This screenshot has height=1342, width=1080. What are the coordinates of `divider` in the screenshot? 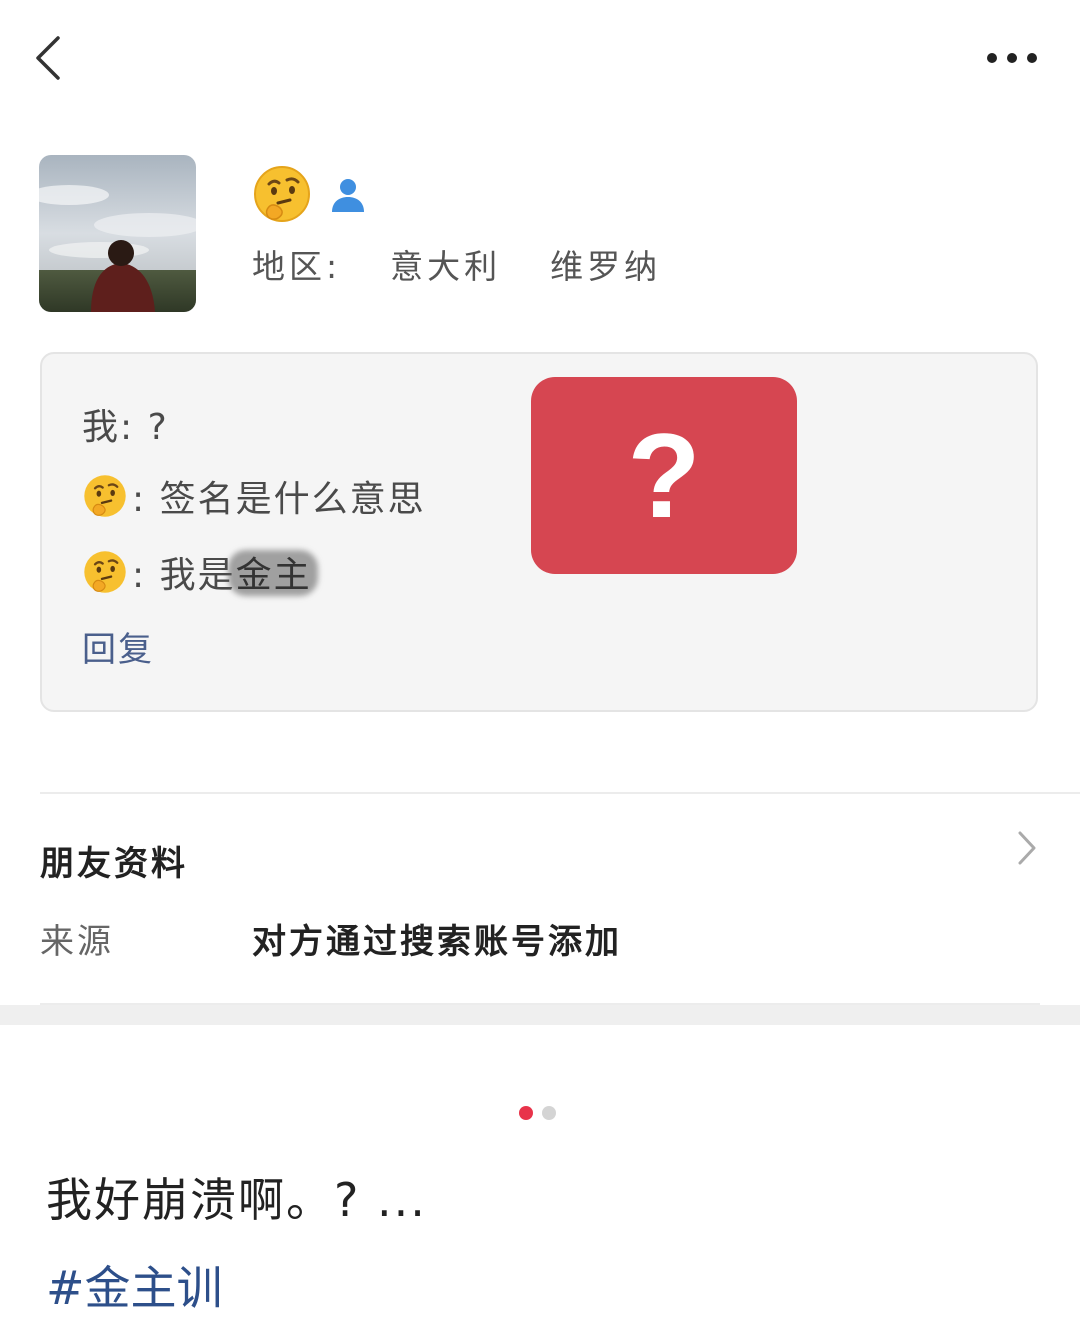 It's located at (560, 793).